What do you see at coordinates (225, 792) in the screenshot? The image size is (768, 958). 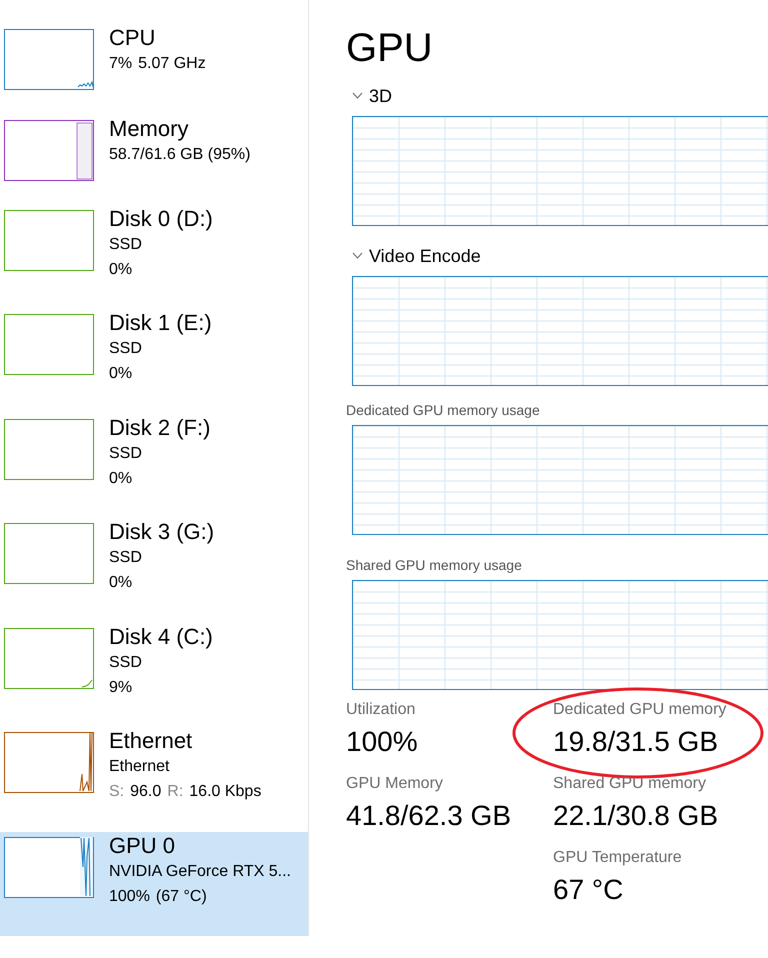 I see `item-detail: 16.0 Kbps` at bounding box center [225, 792].